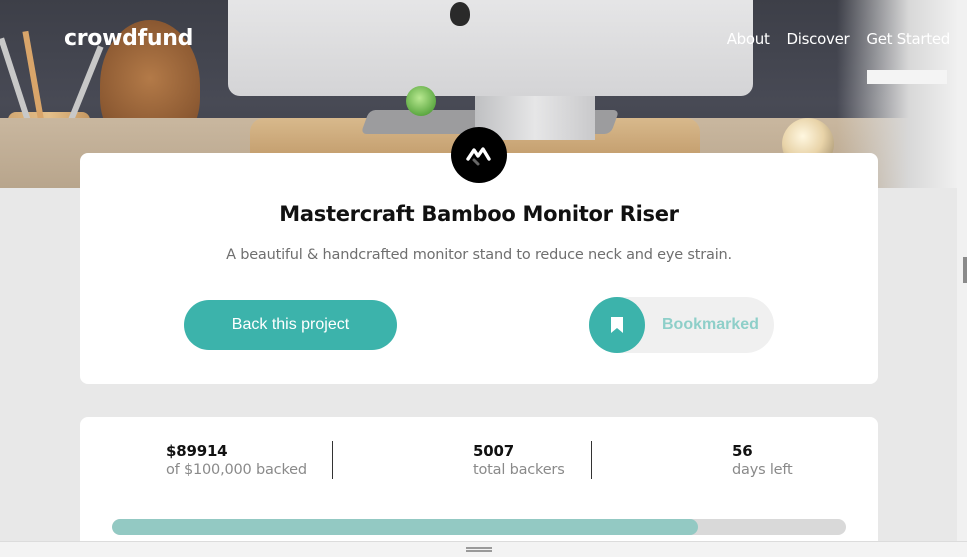 This screenshot has height=557, width=967. Describe the element at coordinates (818, 39) in the screenshot. I see `nav-discover: Discover` at that location.